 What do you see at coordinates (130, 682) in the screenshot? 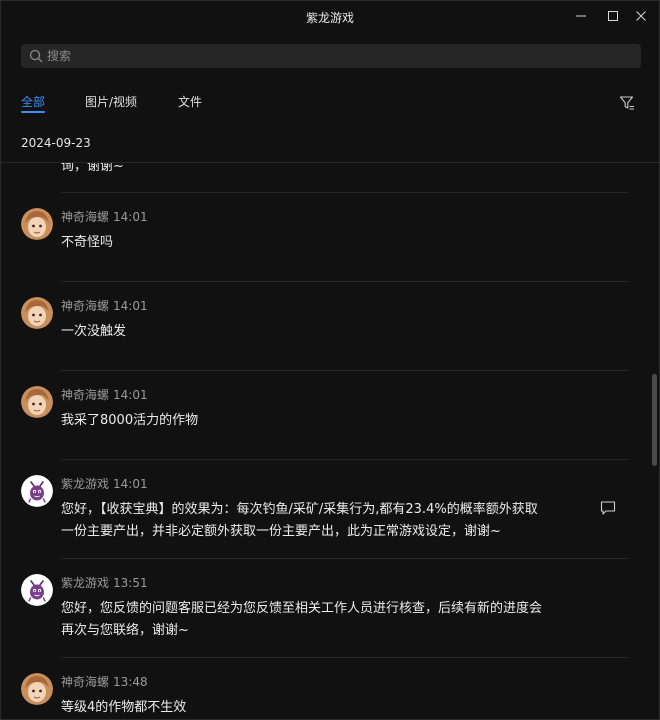
I see `message-time: 13:48` at bounding box center [130, 682].